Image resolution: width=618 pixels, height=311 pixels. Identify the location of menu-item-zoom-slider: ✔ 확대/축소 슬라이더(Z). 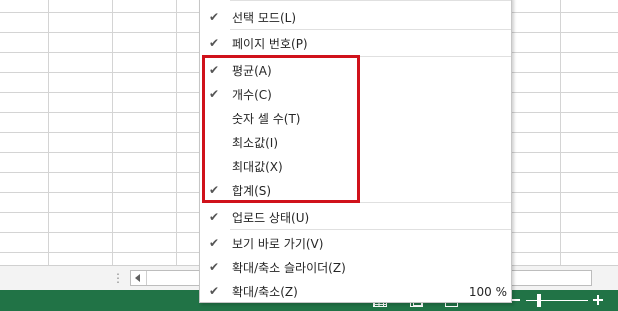
(355, 268).